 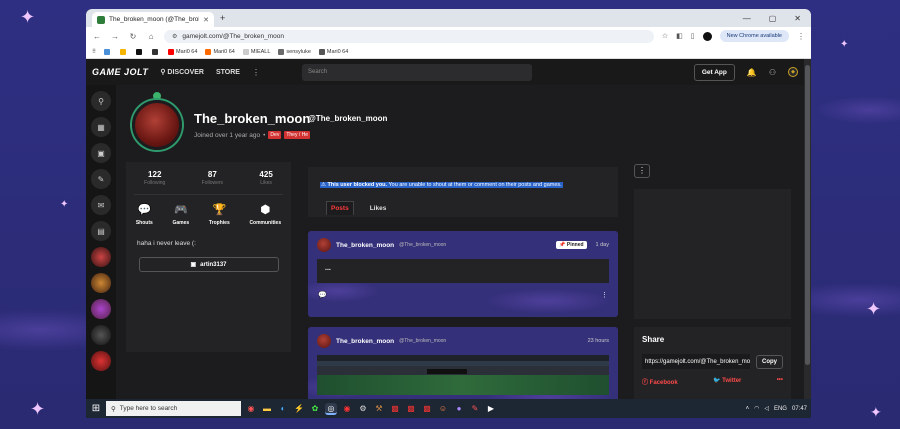 What do you see at coordinates (97, 36) in the screenshot?
I see `back-icon: ←` at bounding box center [97, 36].